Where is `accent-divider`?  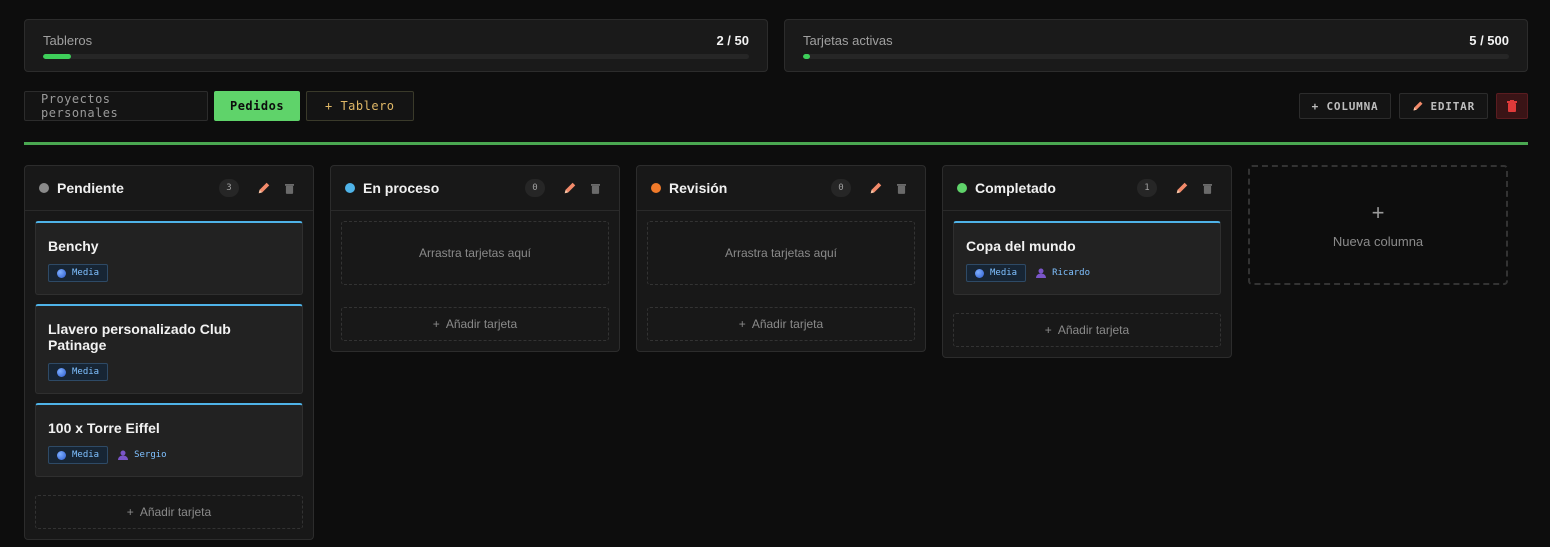
accent-divider is located at coordinates (776, 143).